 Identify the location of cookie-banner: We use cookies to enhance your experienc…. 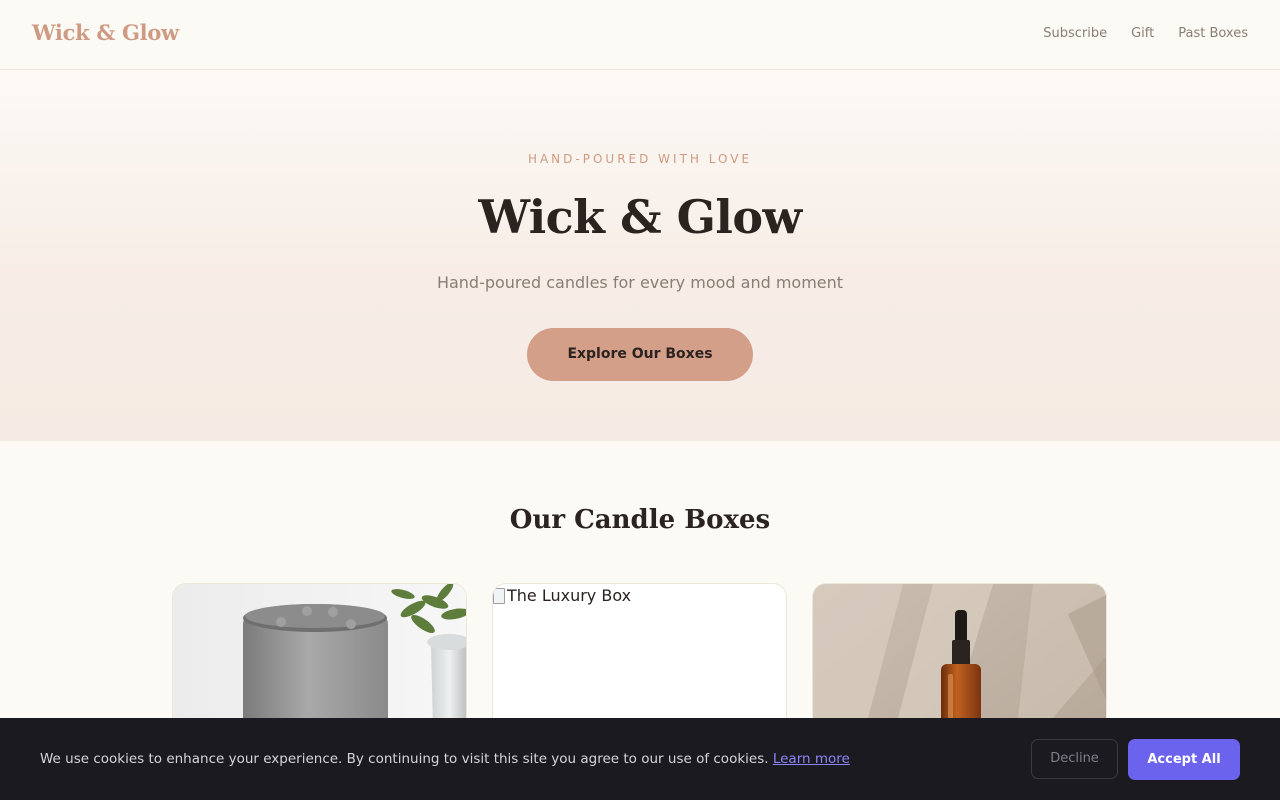
(640, 759).